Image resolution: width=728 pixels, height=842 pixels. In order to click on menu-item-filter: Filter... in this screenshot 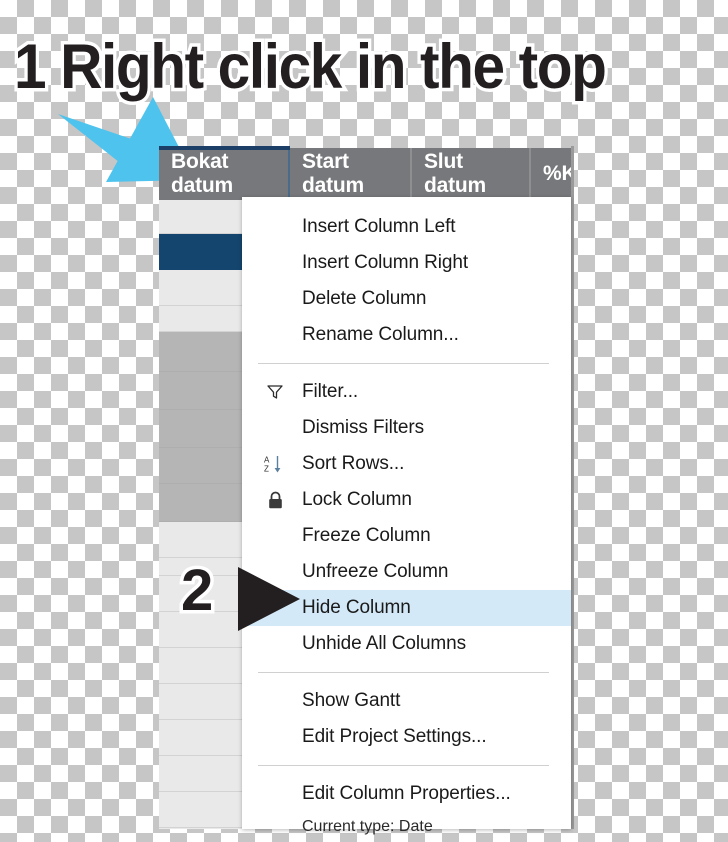, I will do `click(406, 392)`.